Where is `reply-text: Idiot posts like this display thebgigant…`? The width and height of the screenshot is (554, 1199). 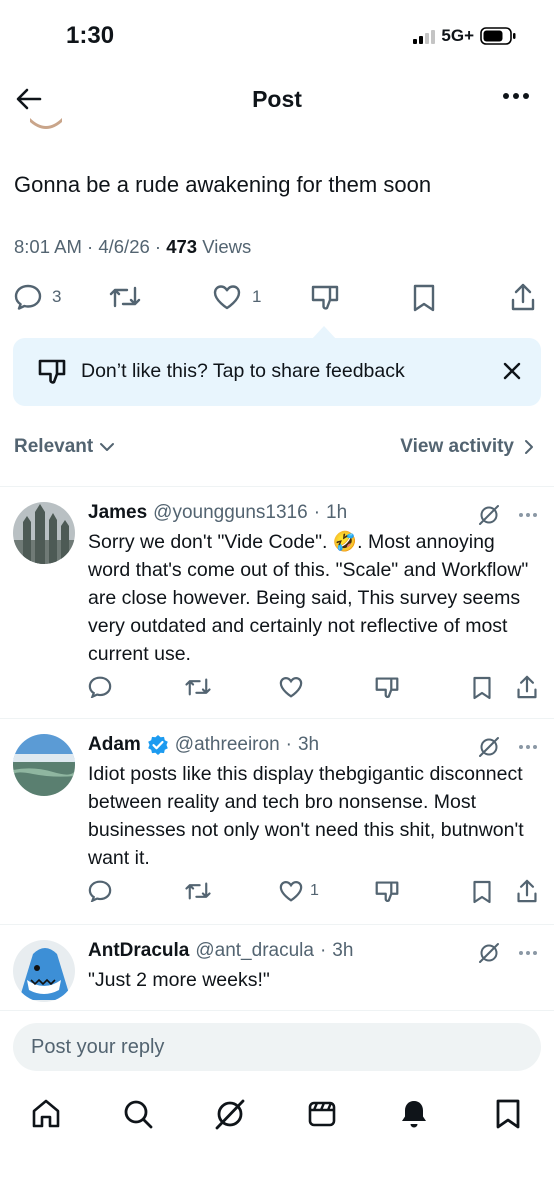
reply-text: Idiot posts like this display thebgigant… is located at coordinates (306, 816).